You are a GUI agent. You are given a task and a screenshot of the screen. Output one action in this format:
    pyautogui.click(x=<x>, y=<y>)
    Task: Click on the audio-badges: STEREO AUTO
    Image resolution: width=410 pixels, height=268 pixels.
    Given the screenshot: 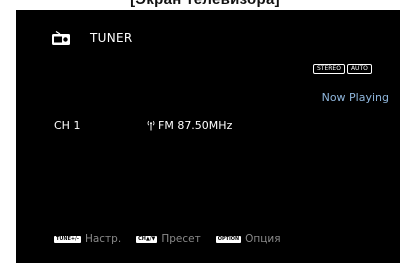 What is the action you would take?
    pyautogui.click(x=342, y=69)
    